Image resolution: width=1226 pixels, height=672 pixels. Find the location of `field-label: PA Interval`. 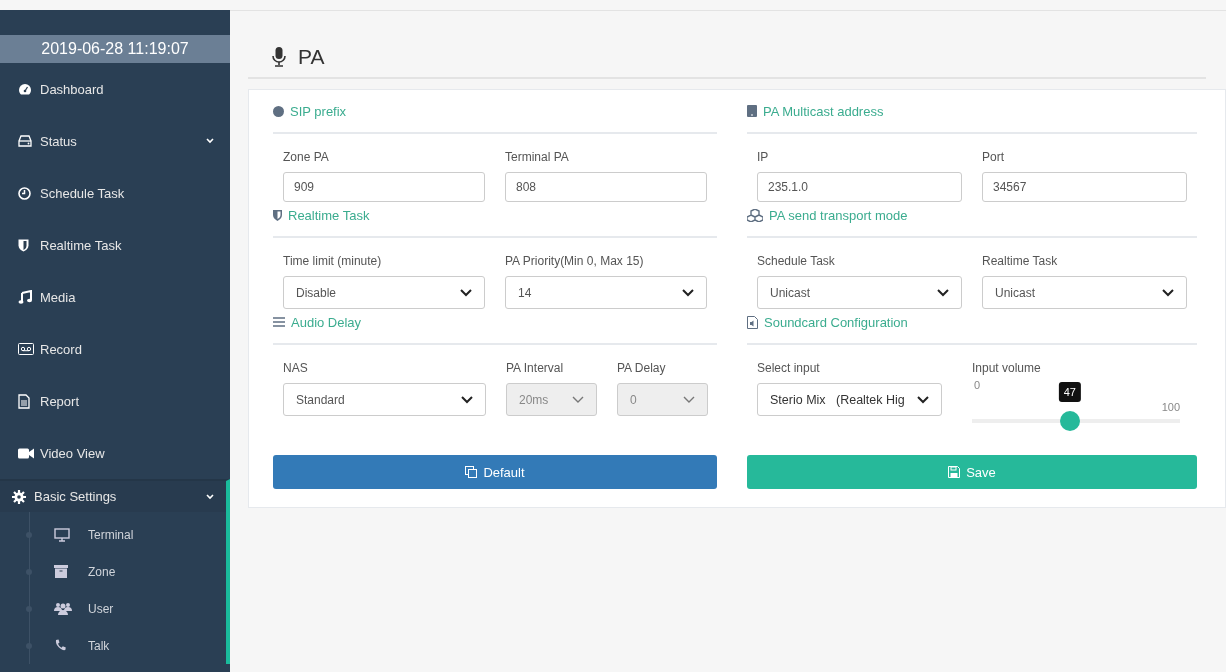

field-label: PA Interval is located at coordinates (535, 368).